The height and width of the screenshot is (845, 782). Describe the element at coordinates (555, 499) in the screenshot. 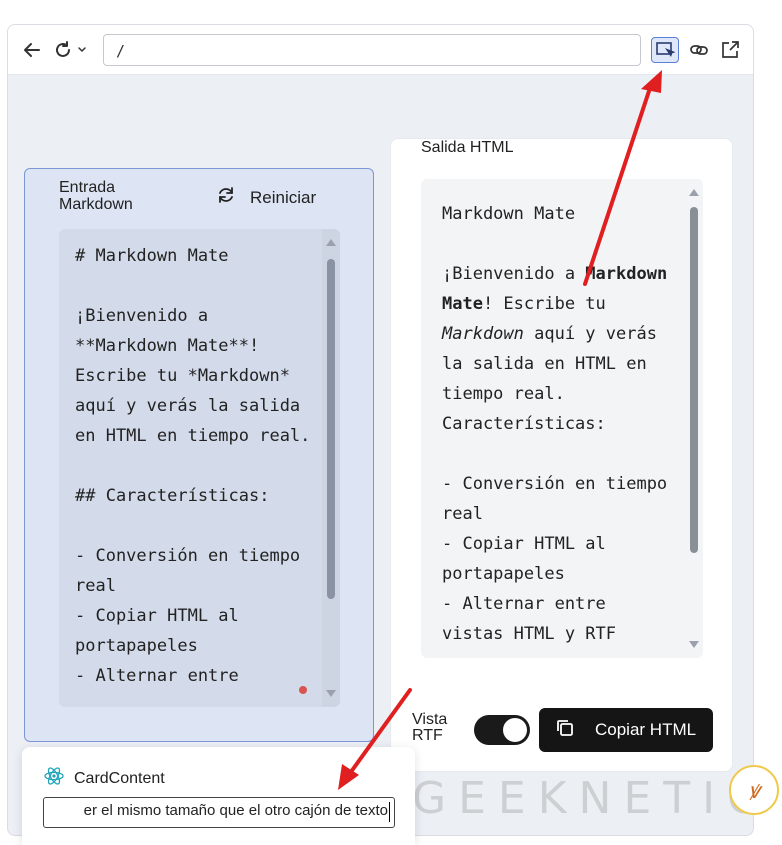

I see `output-list-item: - Conversión en tiempo real` at that location.